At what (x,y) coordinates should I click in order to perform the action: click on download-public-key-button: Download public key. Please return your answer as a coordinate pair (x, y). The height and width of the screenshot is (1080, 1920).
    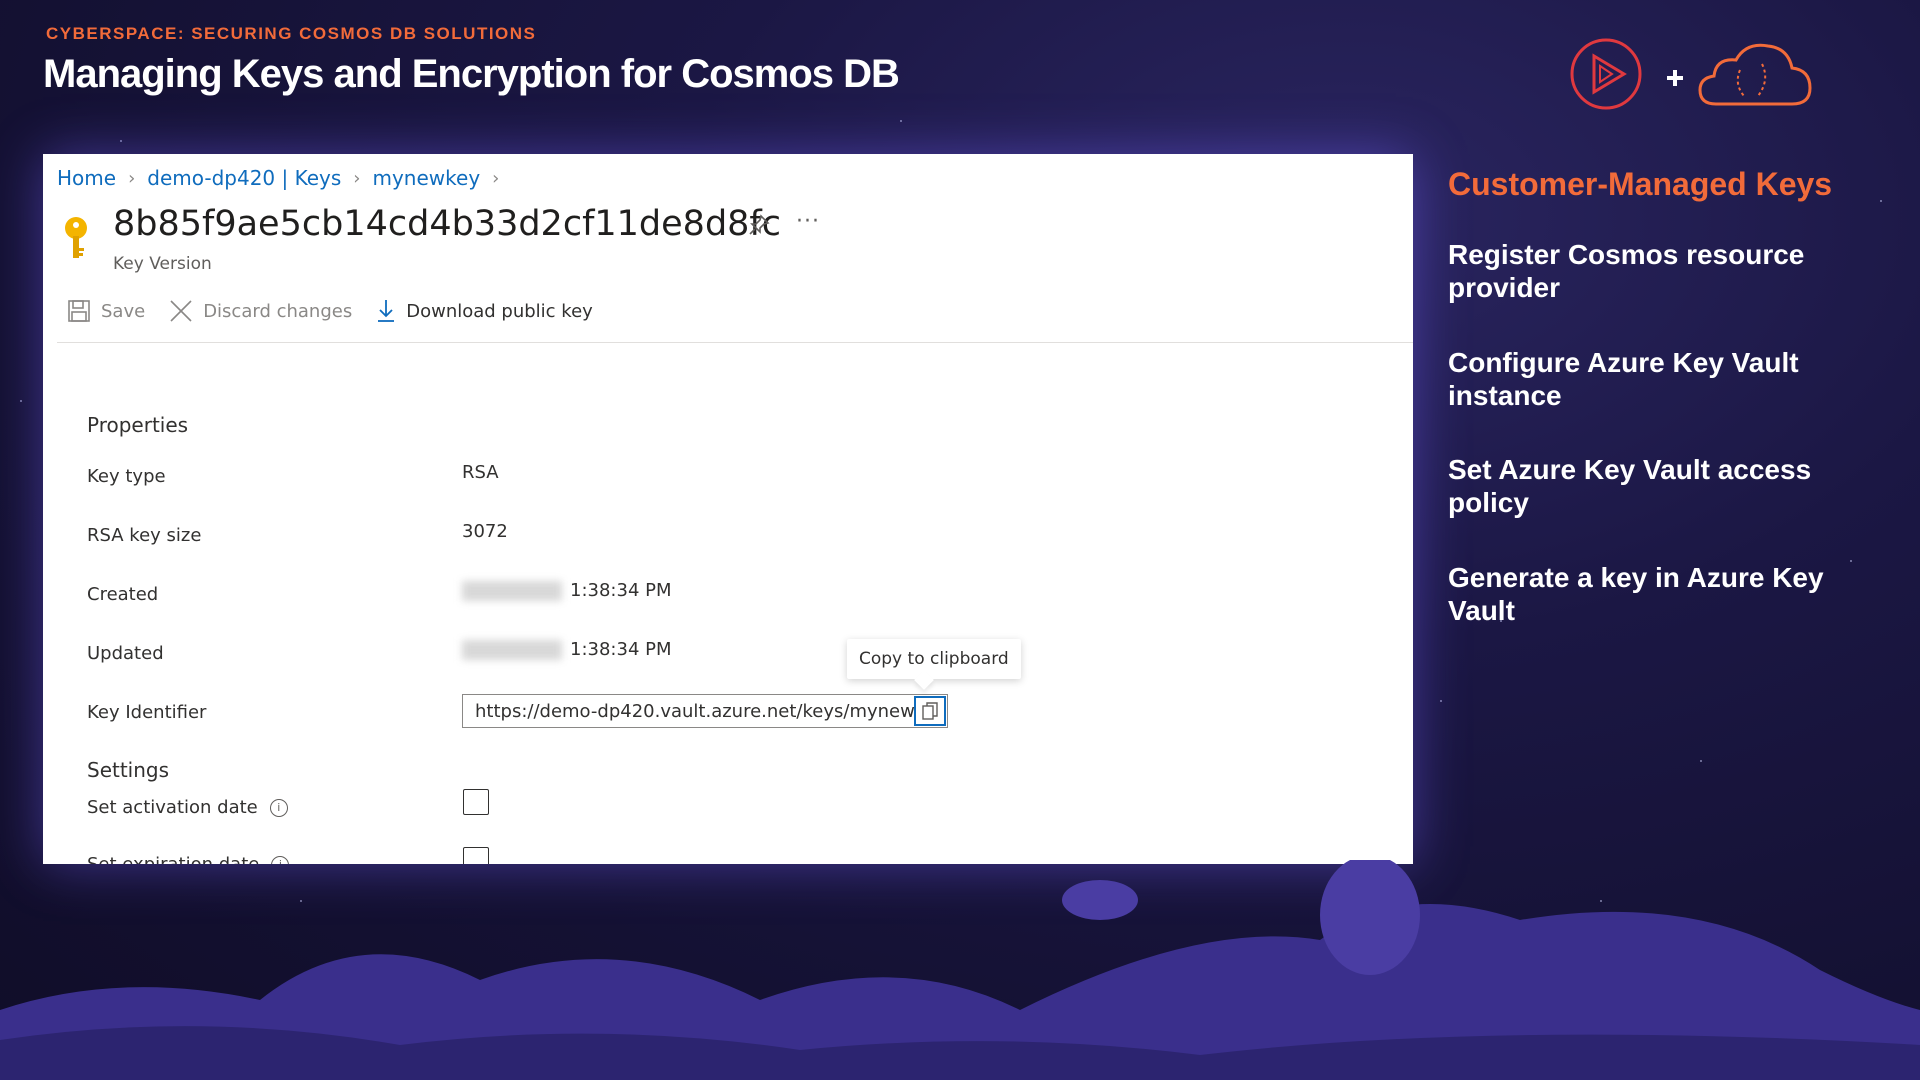
    Looking at the image, I should click on (484, 311).